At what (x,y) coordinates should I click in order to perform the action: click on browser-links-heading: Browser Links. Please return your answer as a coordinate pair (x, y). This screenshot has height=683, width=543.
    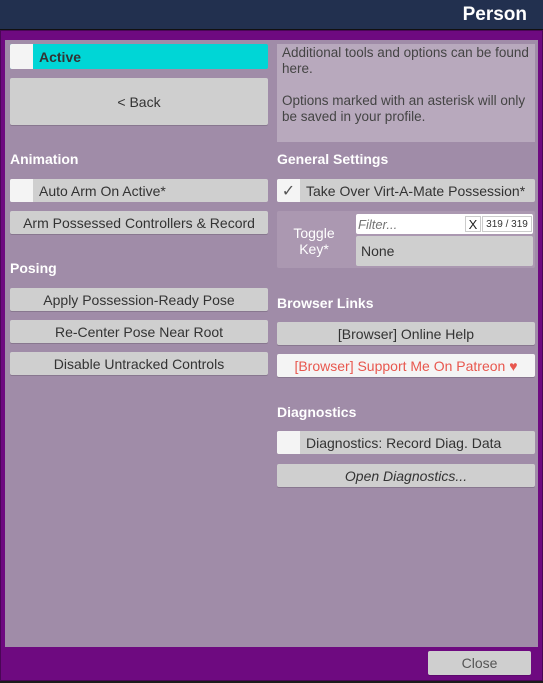
    Looking at the image, I should click on (325, 303).